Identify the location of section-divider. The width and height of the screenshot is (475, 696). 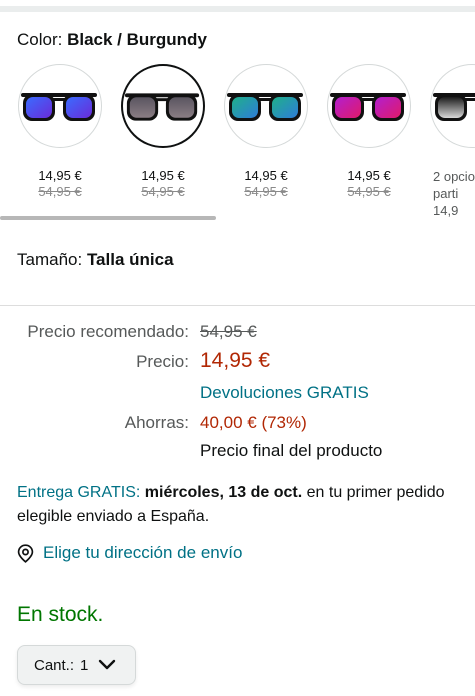
(237, 305).